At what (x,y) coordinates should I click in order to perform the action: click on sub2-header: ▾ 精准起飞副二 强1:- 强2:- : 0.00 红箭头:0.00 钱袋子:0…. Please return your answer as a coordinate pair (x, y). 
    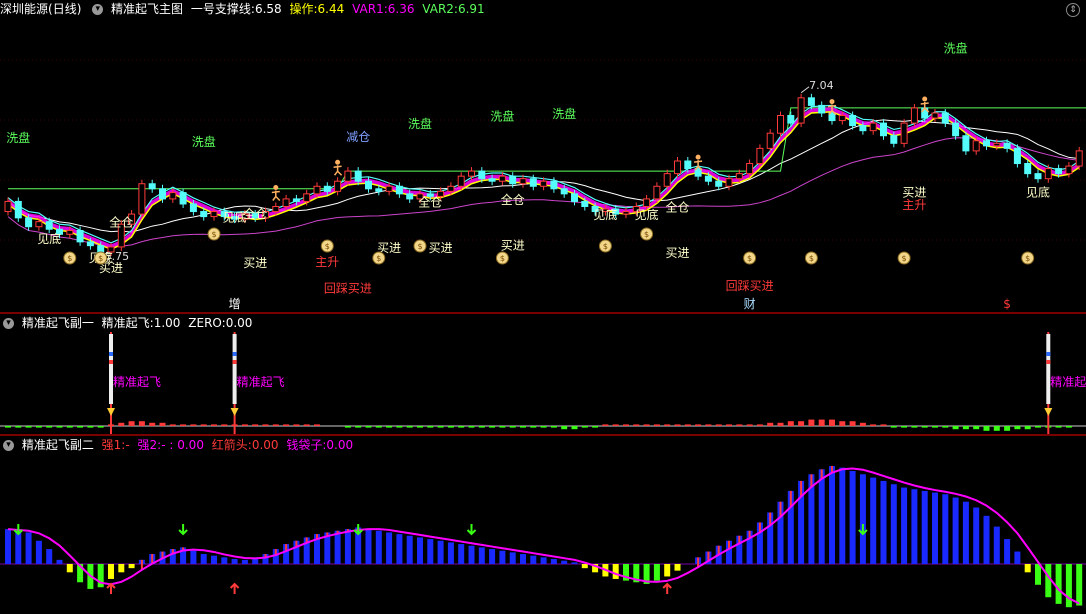
    Looking at the image, I should click on (178, 445).